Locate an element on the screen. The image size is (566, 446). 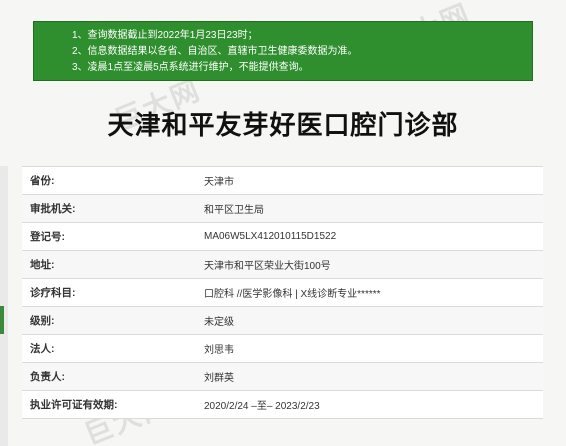
row-label: 省份: is located at coordinates (42, 181).